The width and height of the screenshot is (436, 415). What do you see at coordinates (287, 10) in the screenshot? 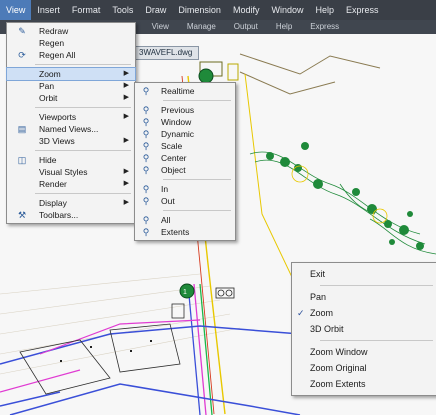
I see `menu-window: Window` at bounding box center [287, 10].